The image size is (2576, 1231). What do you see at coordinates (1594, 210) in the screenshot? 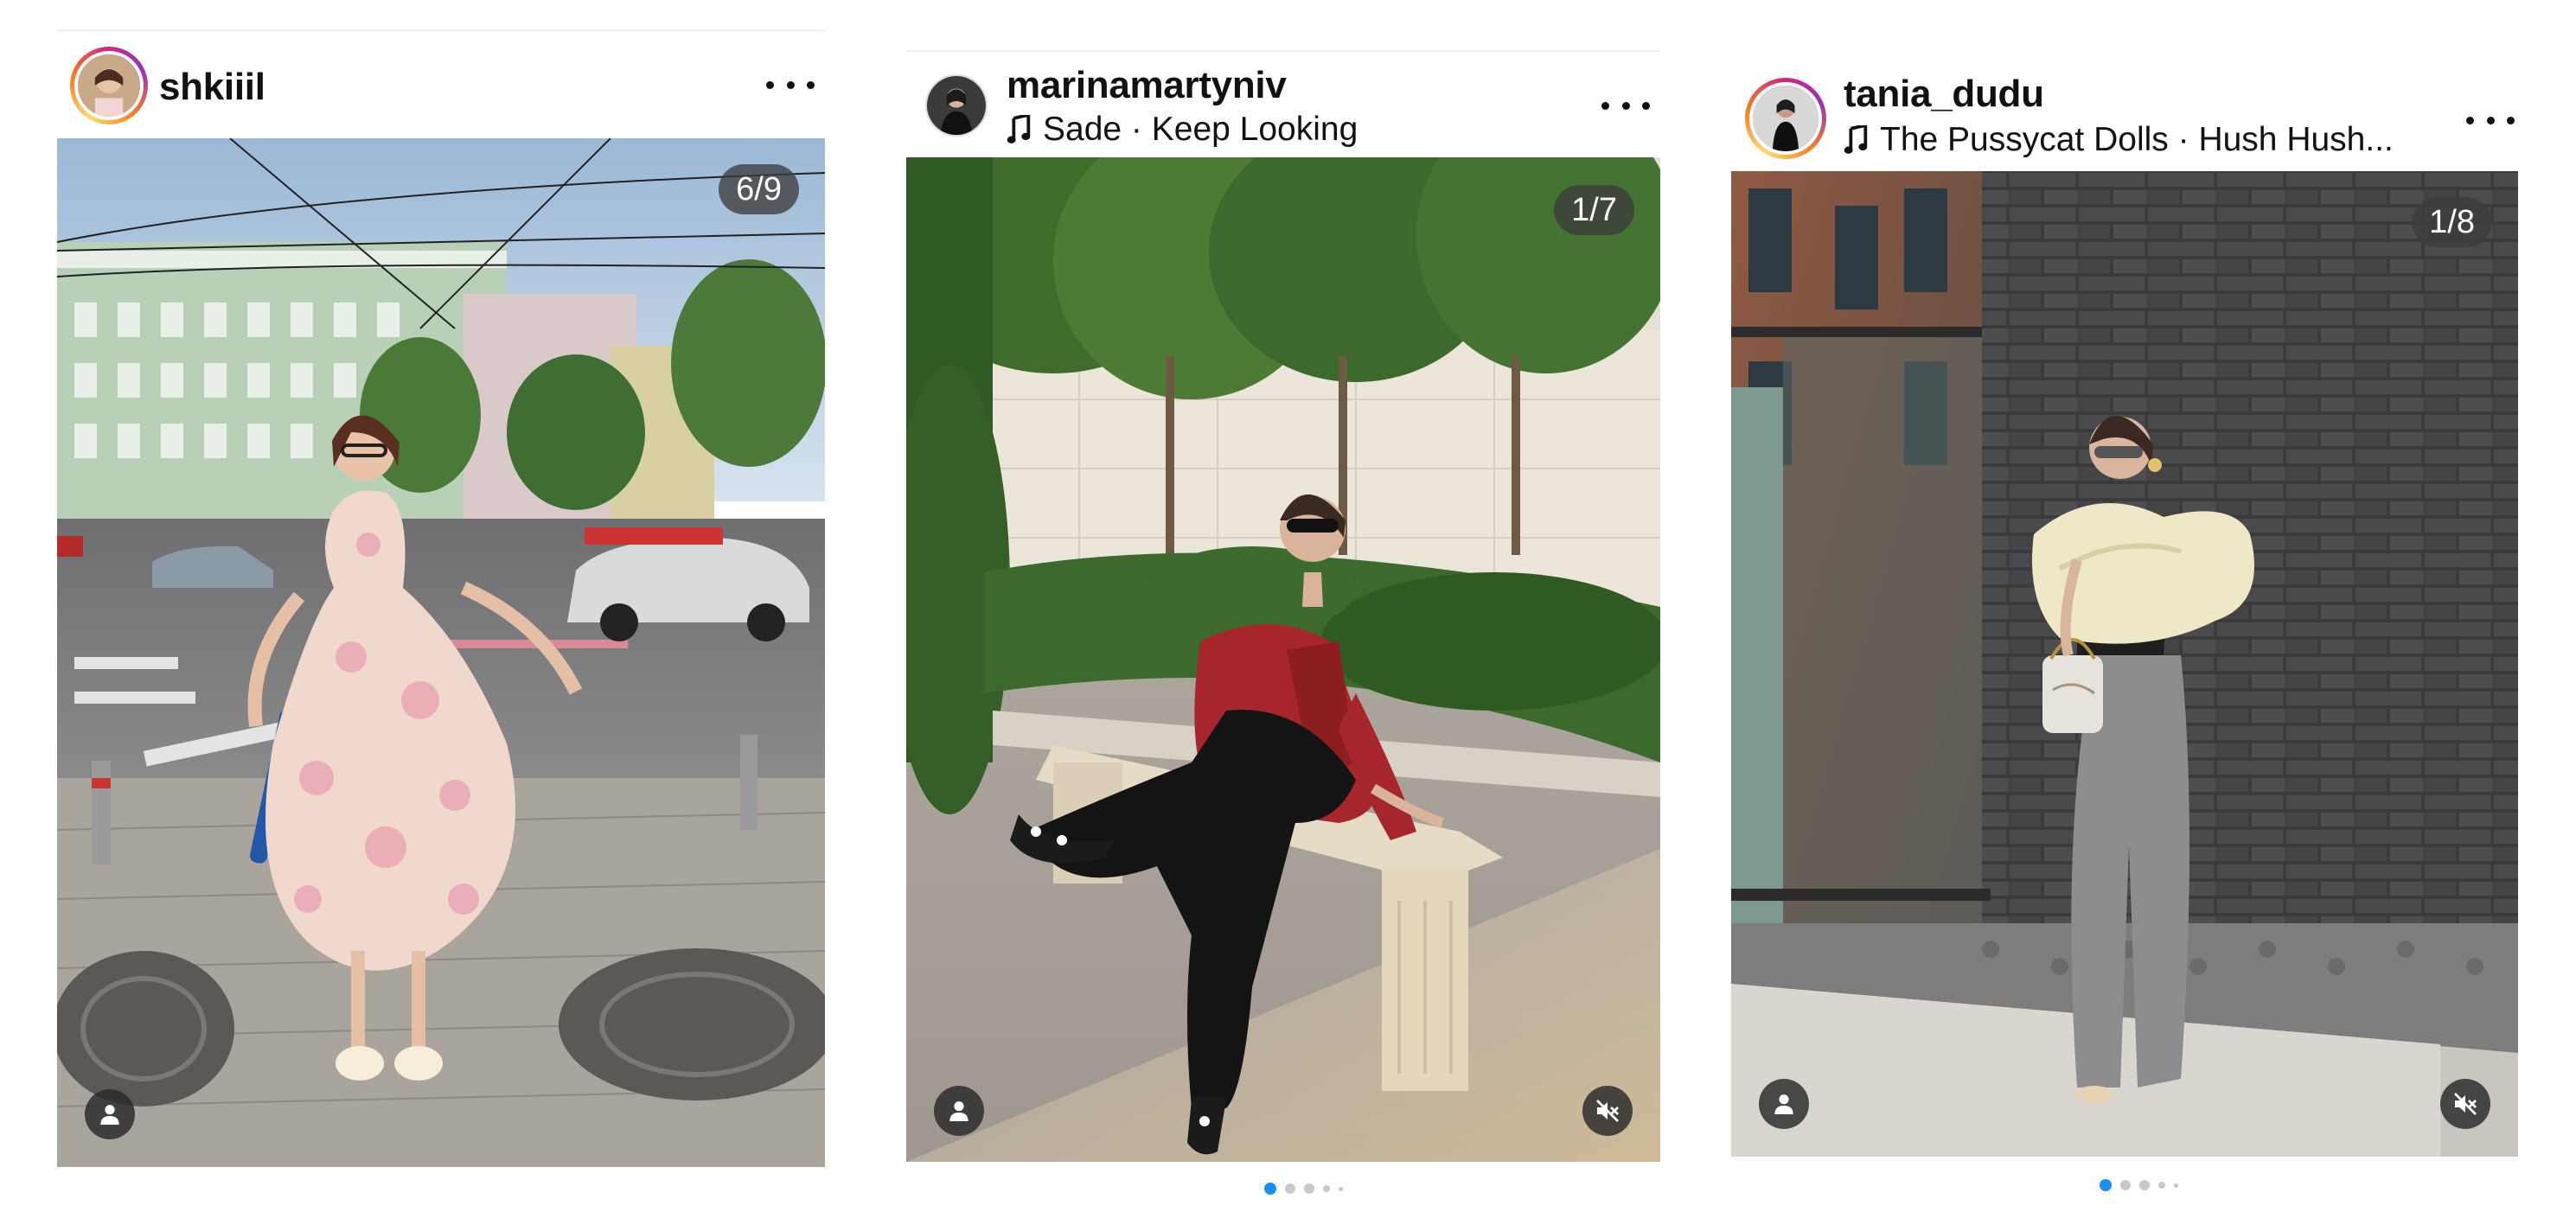
I see `carousel-counter: 1/7` at bounding box center [1594, 210].